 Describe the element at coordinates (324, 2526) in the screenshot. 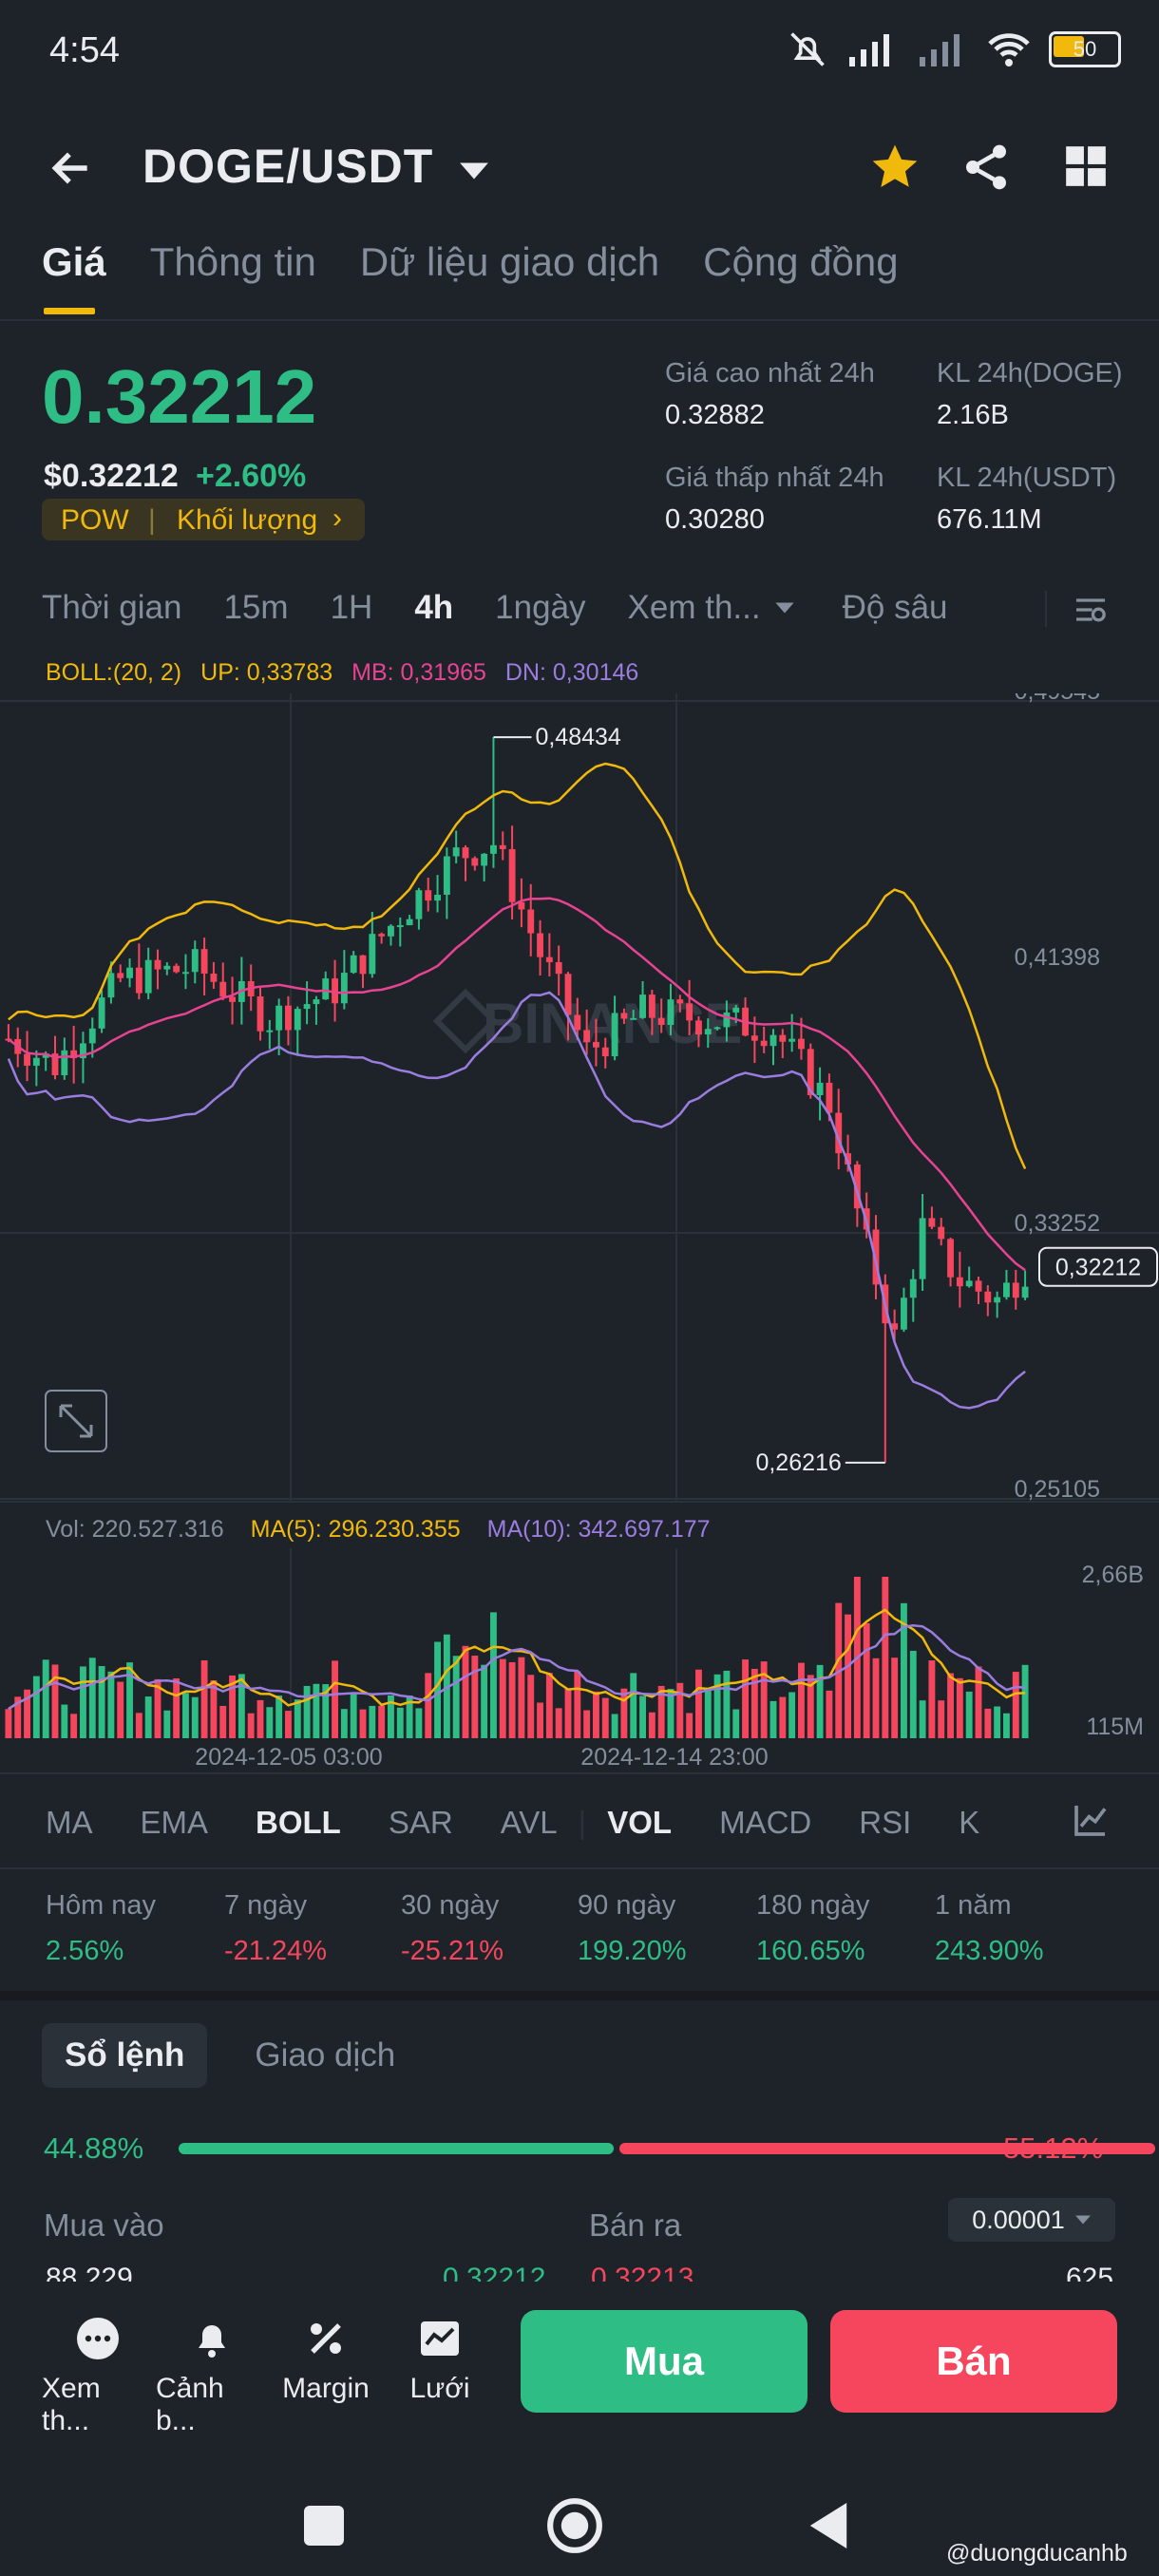

I see `recent-apps-icon` at that location.